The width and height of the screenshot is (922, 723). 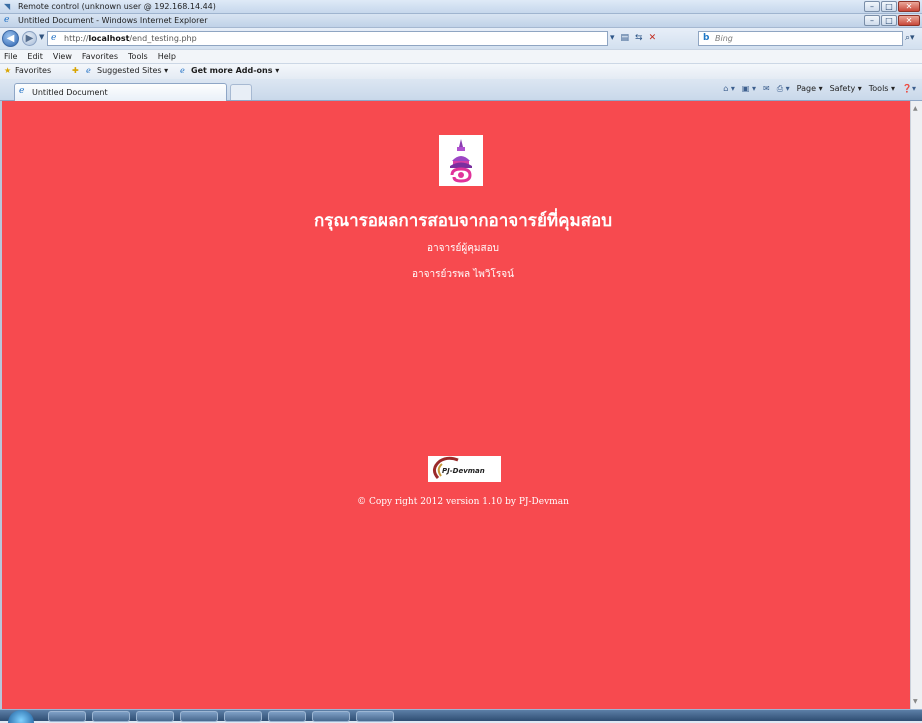 I want to click on add-favorite-icon: ✚, so click(x=75, y=70).